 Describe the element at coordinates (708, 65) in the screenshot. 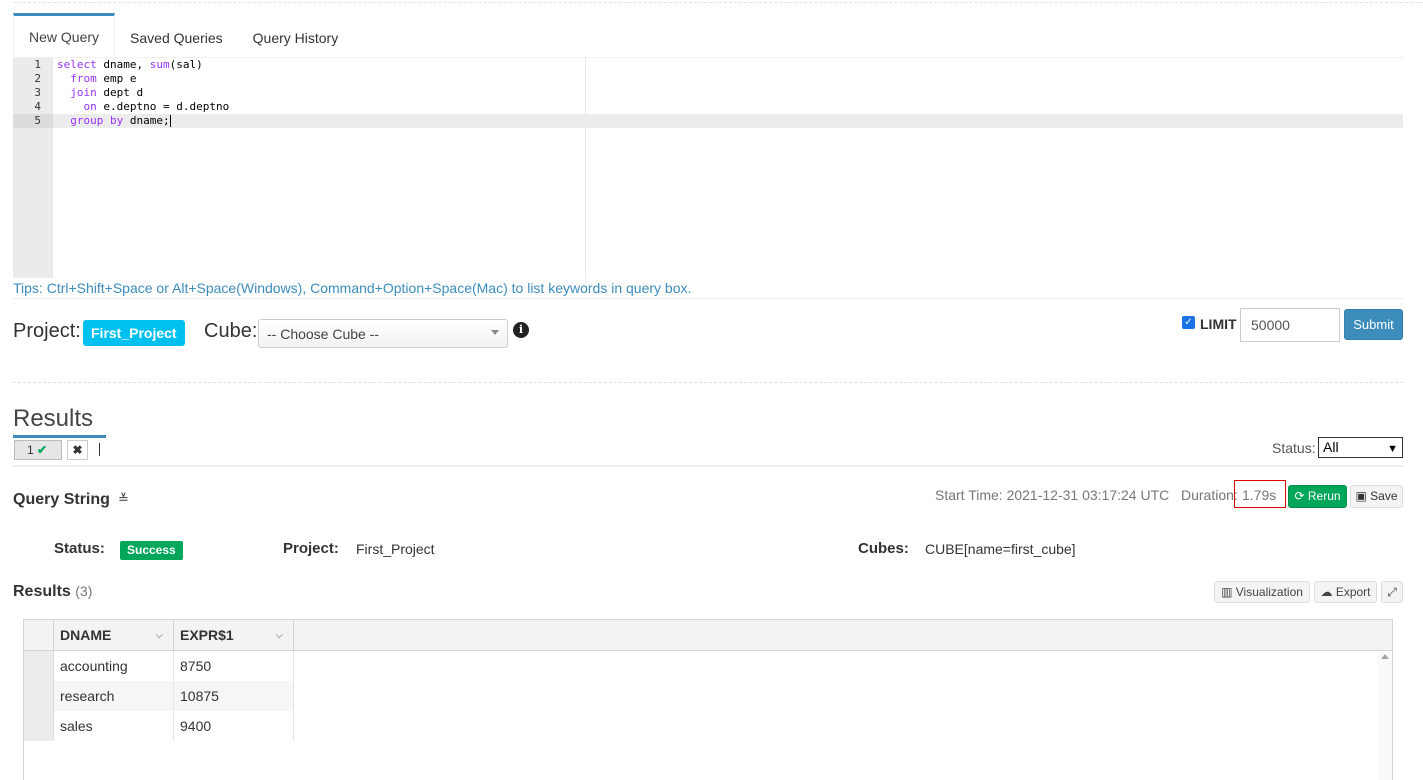

I see `editor-line: 1 select dname, sum(sal)` at that location.